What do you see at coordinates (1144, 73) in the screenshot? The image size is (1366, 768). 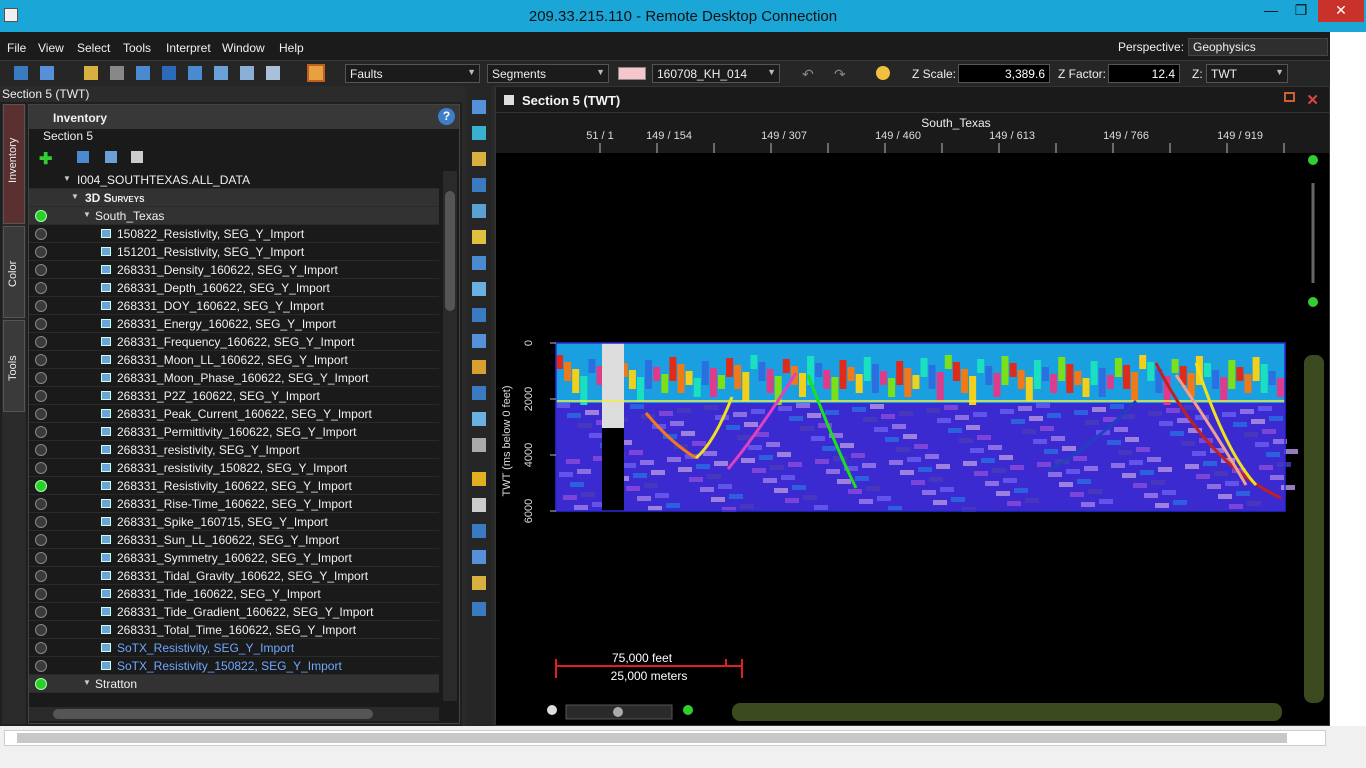 I see `z-factor-input: 12.4` at bounding box center [1144, 73].